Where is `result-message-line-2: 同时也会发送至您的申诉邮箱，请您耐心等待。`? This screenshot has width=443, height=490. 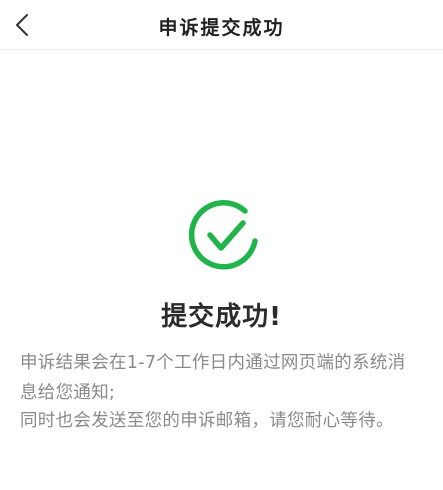 result-message-line-2: 同时也会发送至您的申诉邮箱，请您耐心等待。 is located at coordinates (207, 421).